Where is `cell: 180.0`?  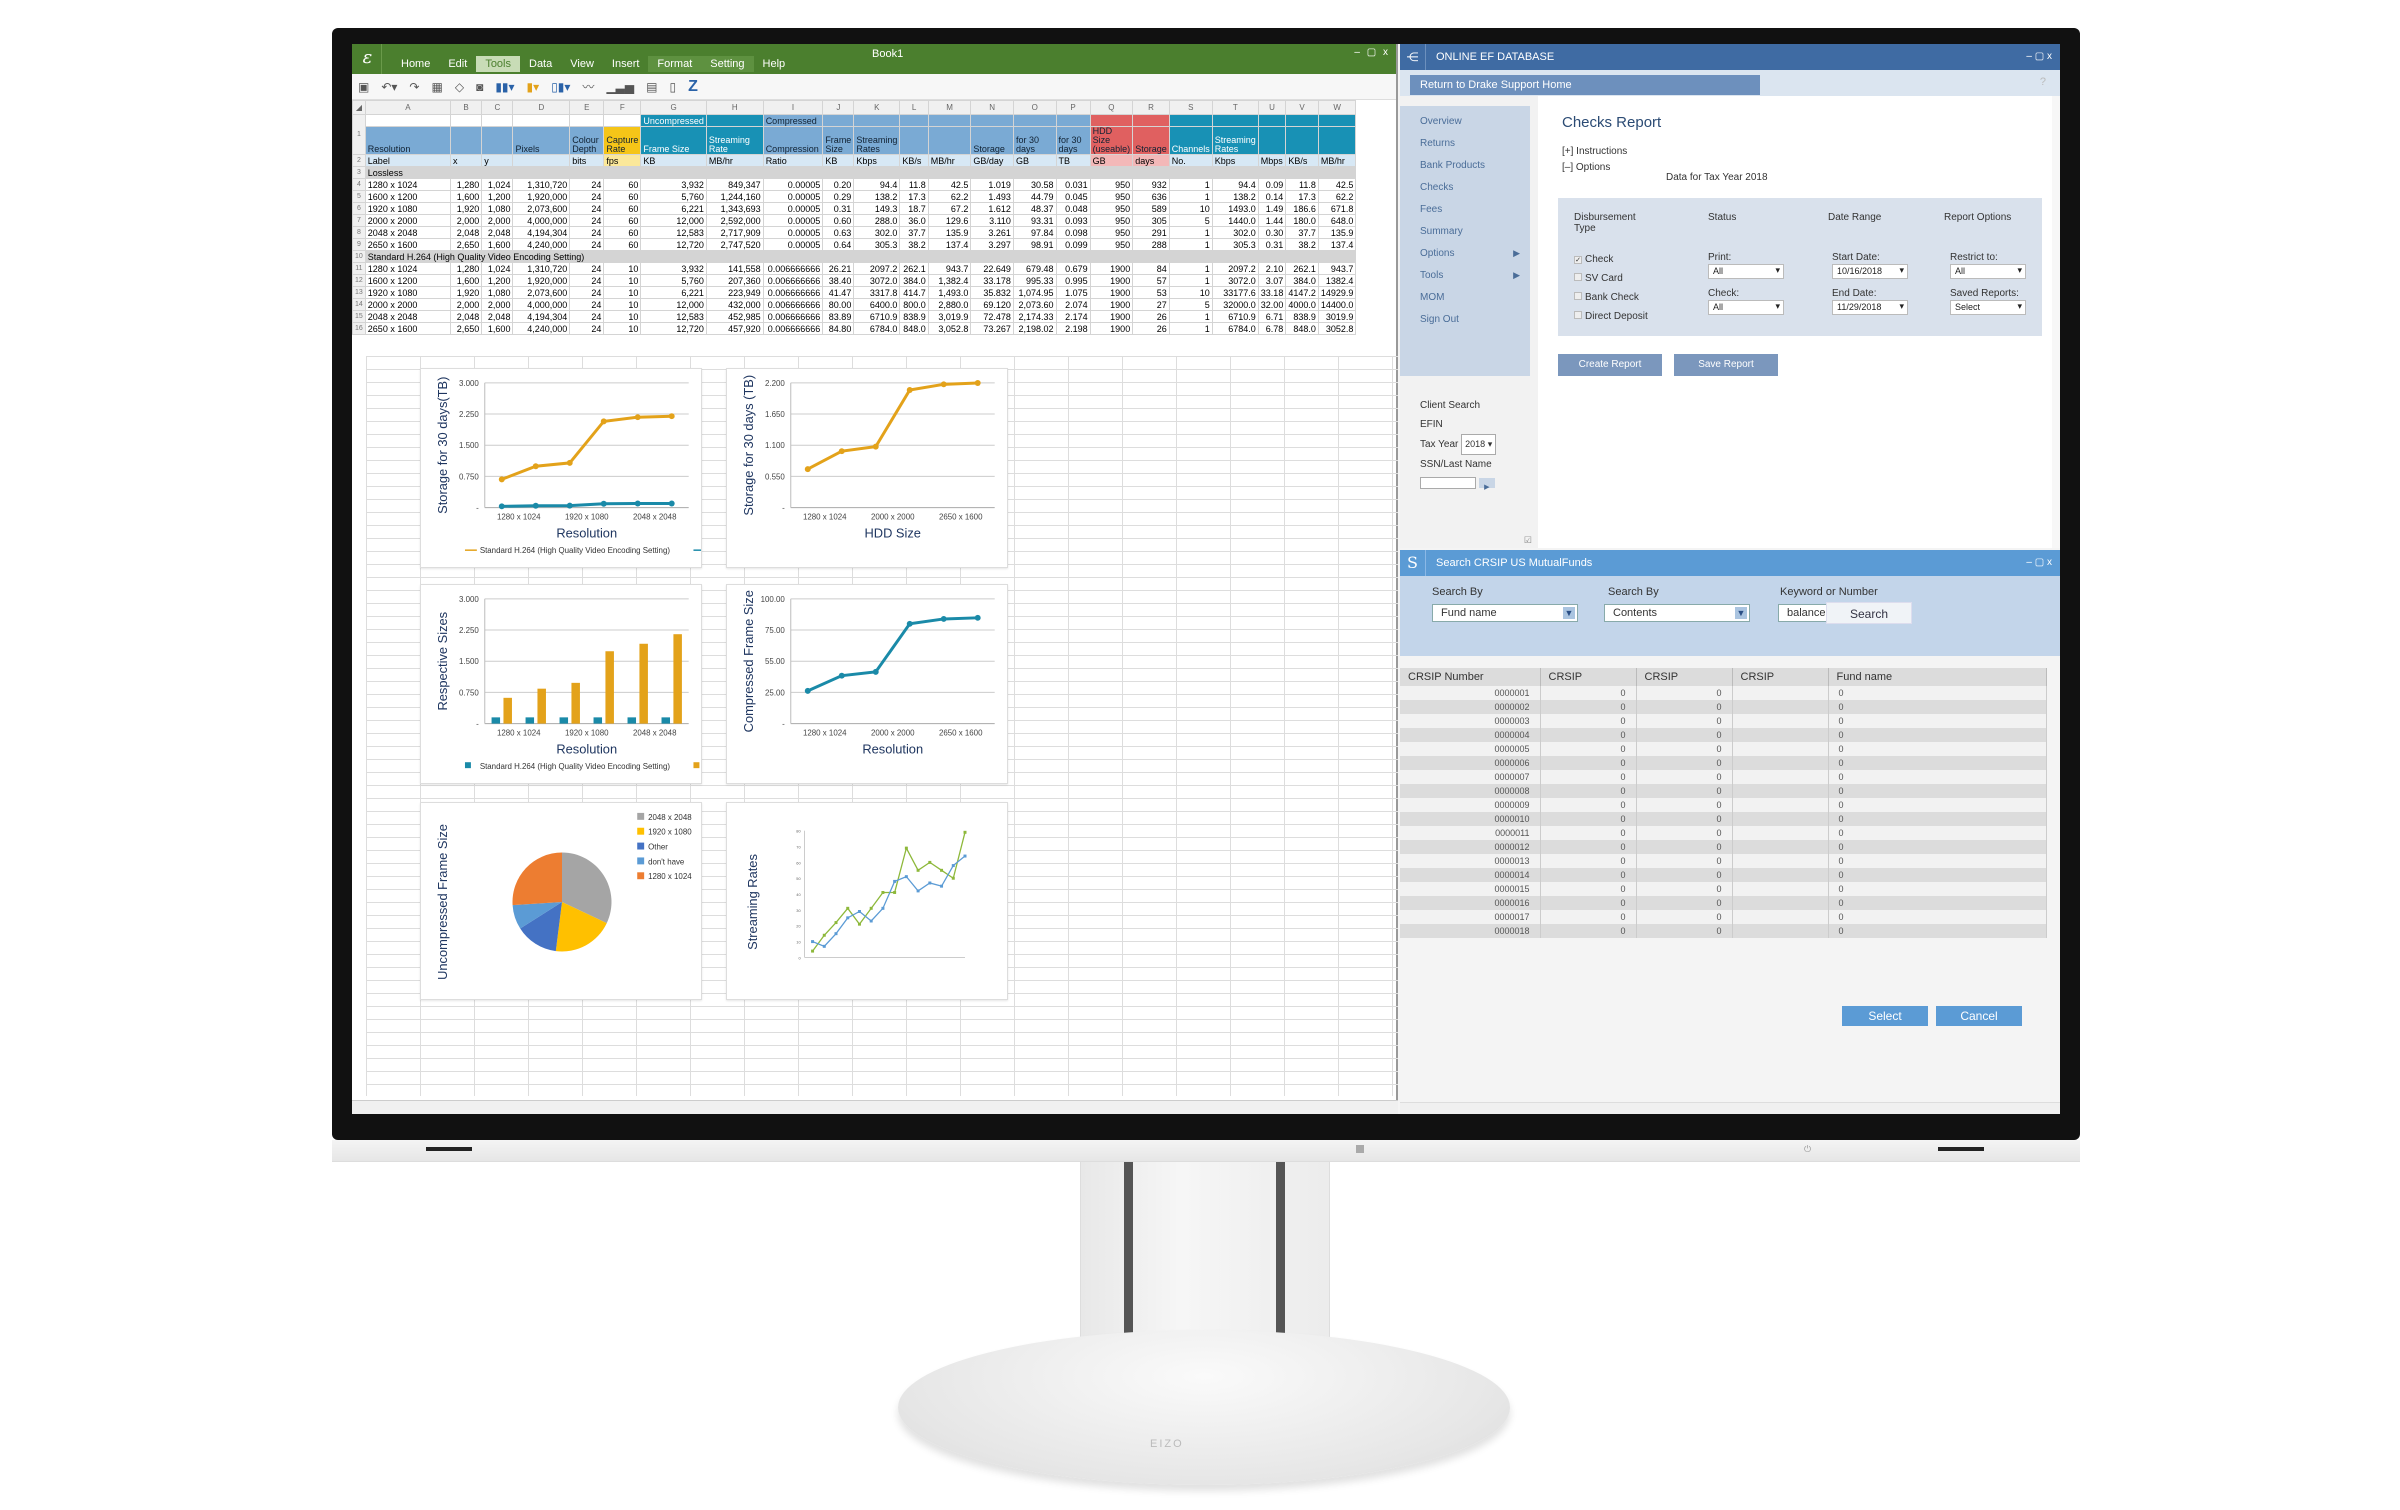 cell: 180.0 is located at coordinates (1302, 220).